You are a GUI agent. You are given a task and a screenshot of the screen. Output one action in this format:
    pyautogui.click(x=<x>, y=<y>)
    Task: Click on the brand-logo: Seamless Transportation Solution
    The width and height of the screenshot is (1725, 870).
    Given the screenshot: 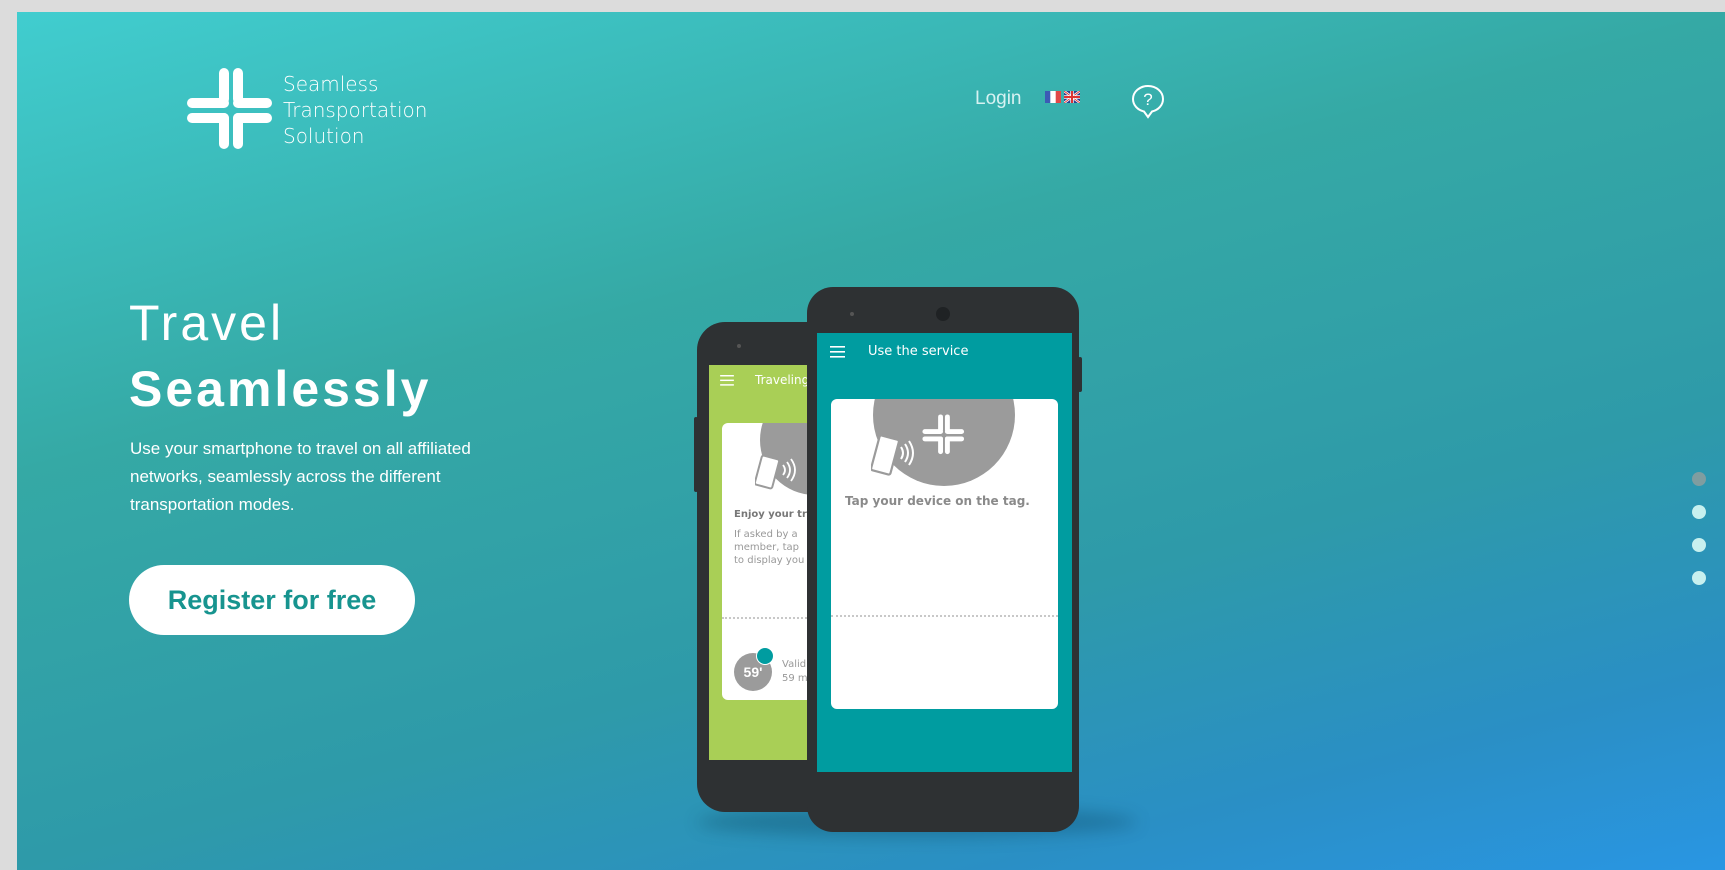 What is the action you would take?
    pyautogui.click(x=309, y=115)
    